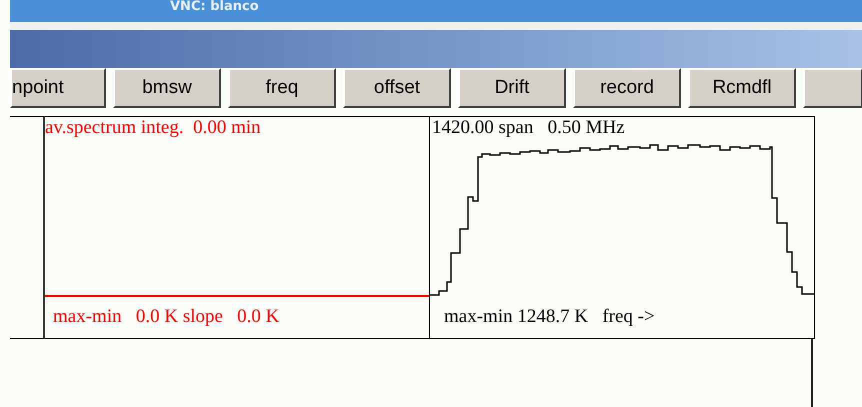 Image resolution: width=862 pixels, height=407 pixels. I want to click on toolbar-button: record, so click(627, 88).